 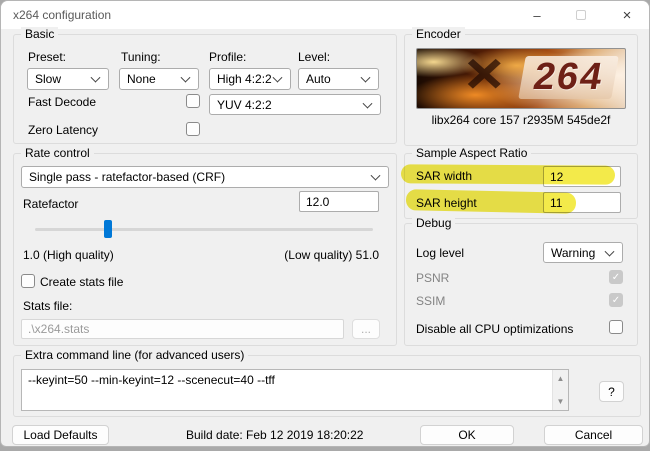 I want to click on level-dropdown: Auto, so click(x=338, y=79).